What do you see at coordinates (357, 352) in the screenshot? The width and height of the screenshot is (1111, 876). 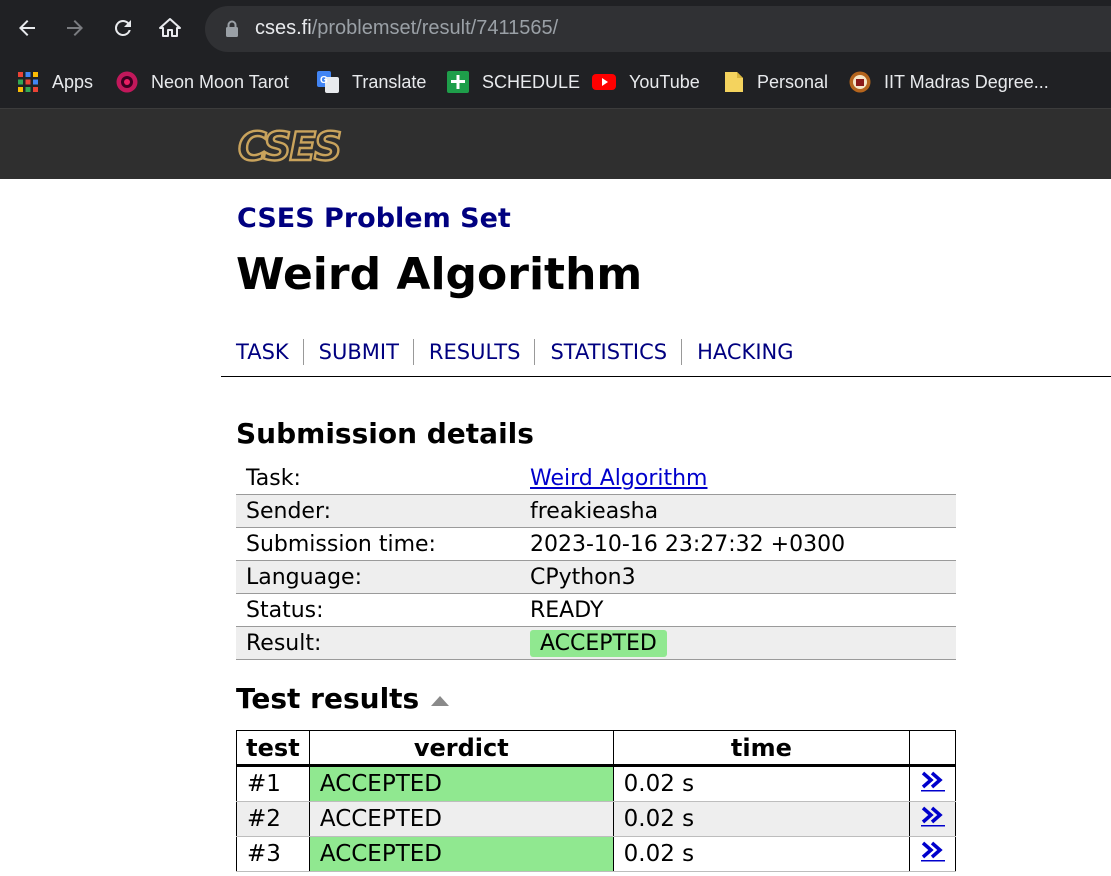 I see `nav-submit: SUBMIT` at bounding box center [357, 352].